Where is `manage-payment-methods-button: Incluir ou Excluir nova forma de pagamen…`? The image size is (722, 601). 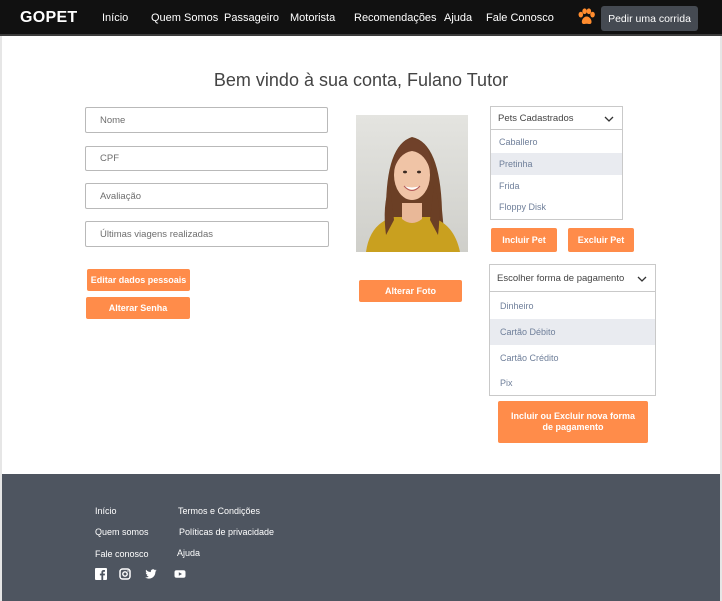
manage-payment-methods-button: Incluir ou Excluir nova forma de pagamen… is located at coordinates (573, 422).